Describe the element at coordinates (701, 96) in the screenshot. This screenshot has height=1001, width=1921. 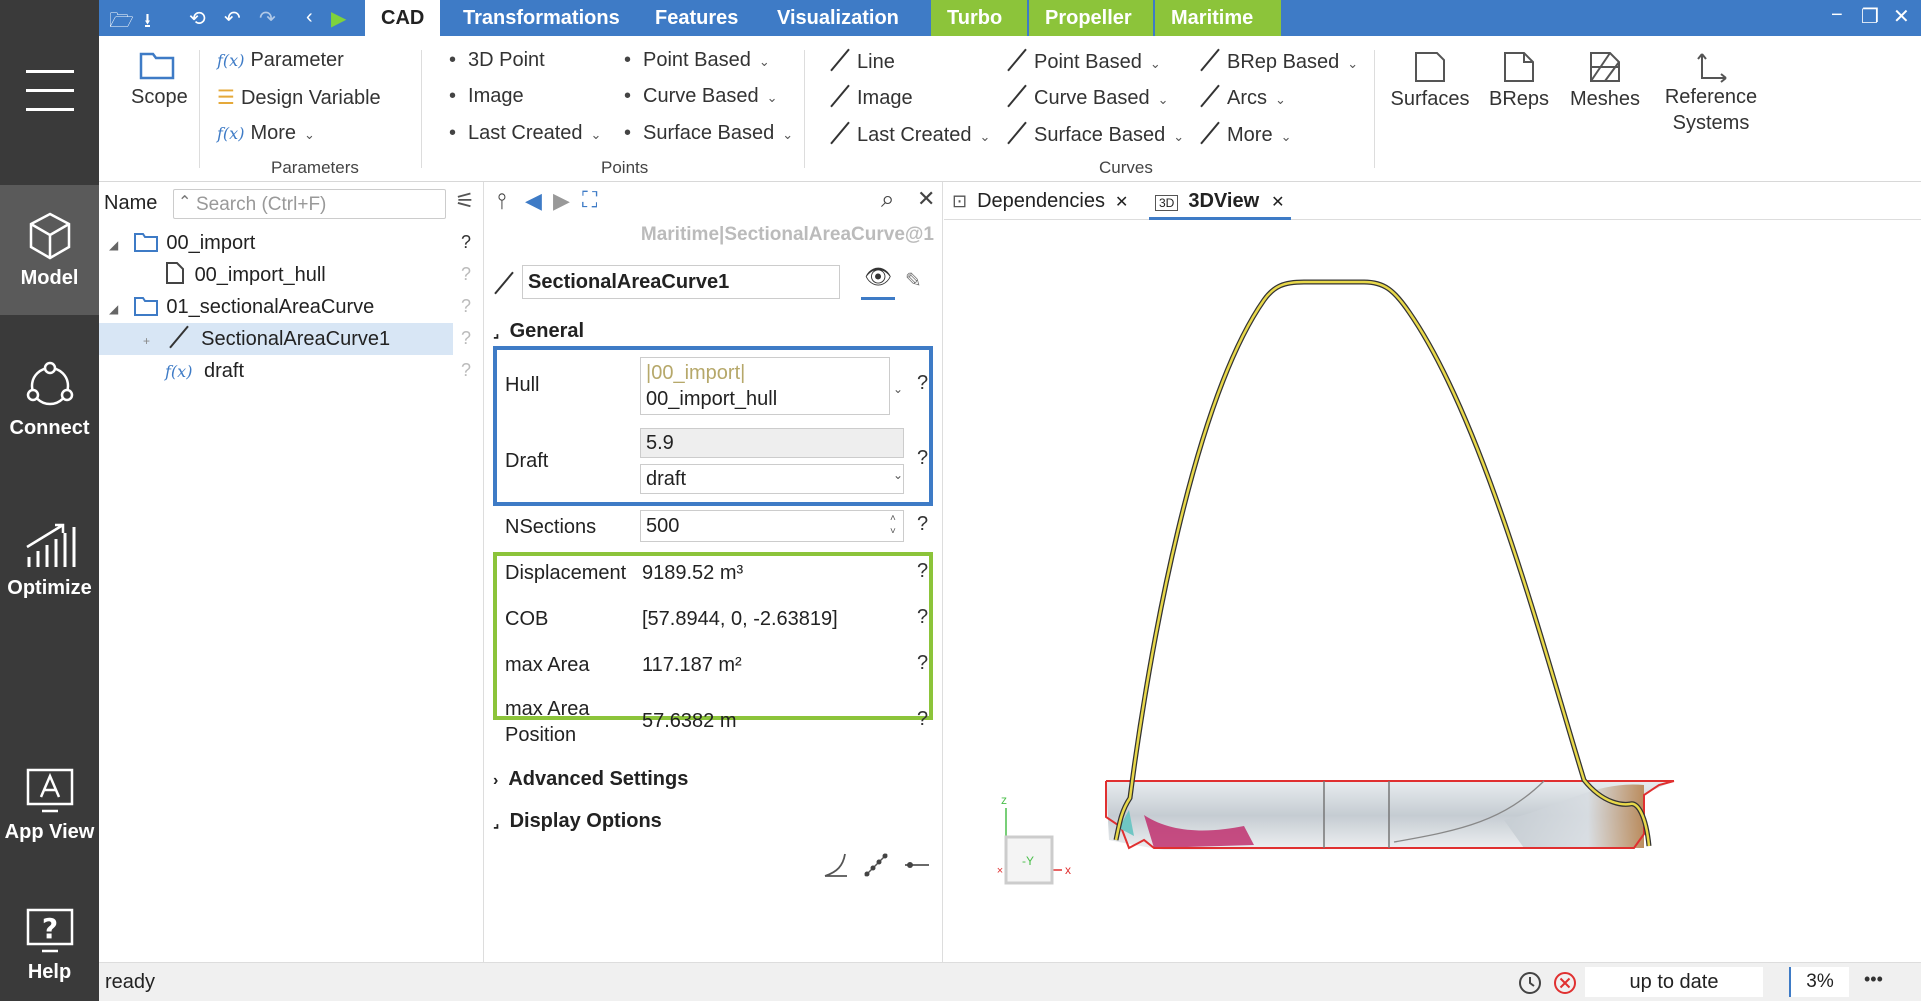
I see `point-curve-based-button: Curve Based⌄` at that location.